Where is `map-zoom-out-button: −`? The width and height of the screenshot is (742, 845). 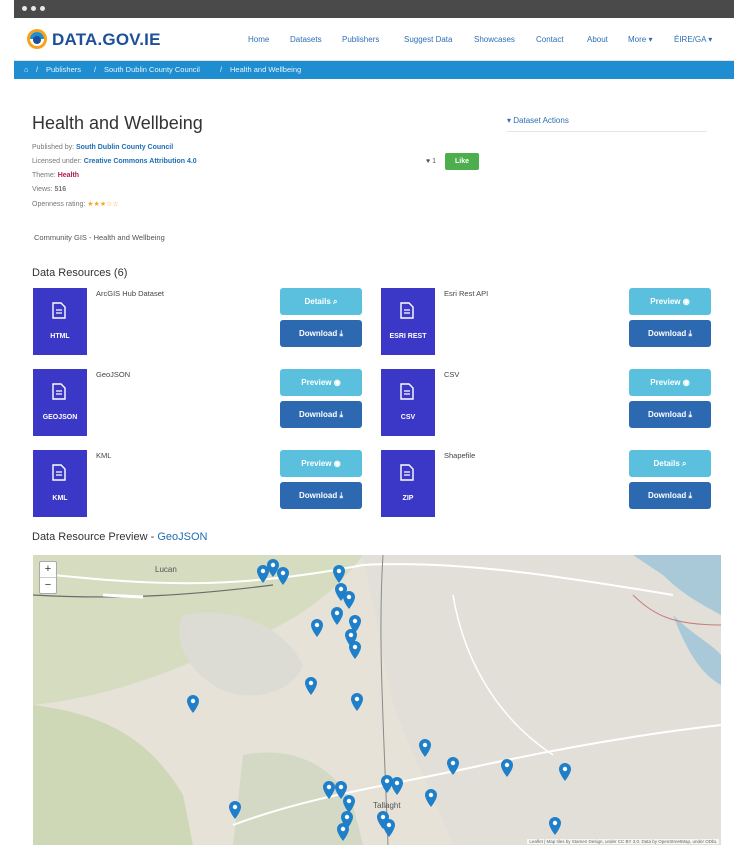 map-zoom-out-button: − is located at coordinates (48, 585).